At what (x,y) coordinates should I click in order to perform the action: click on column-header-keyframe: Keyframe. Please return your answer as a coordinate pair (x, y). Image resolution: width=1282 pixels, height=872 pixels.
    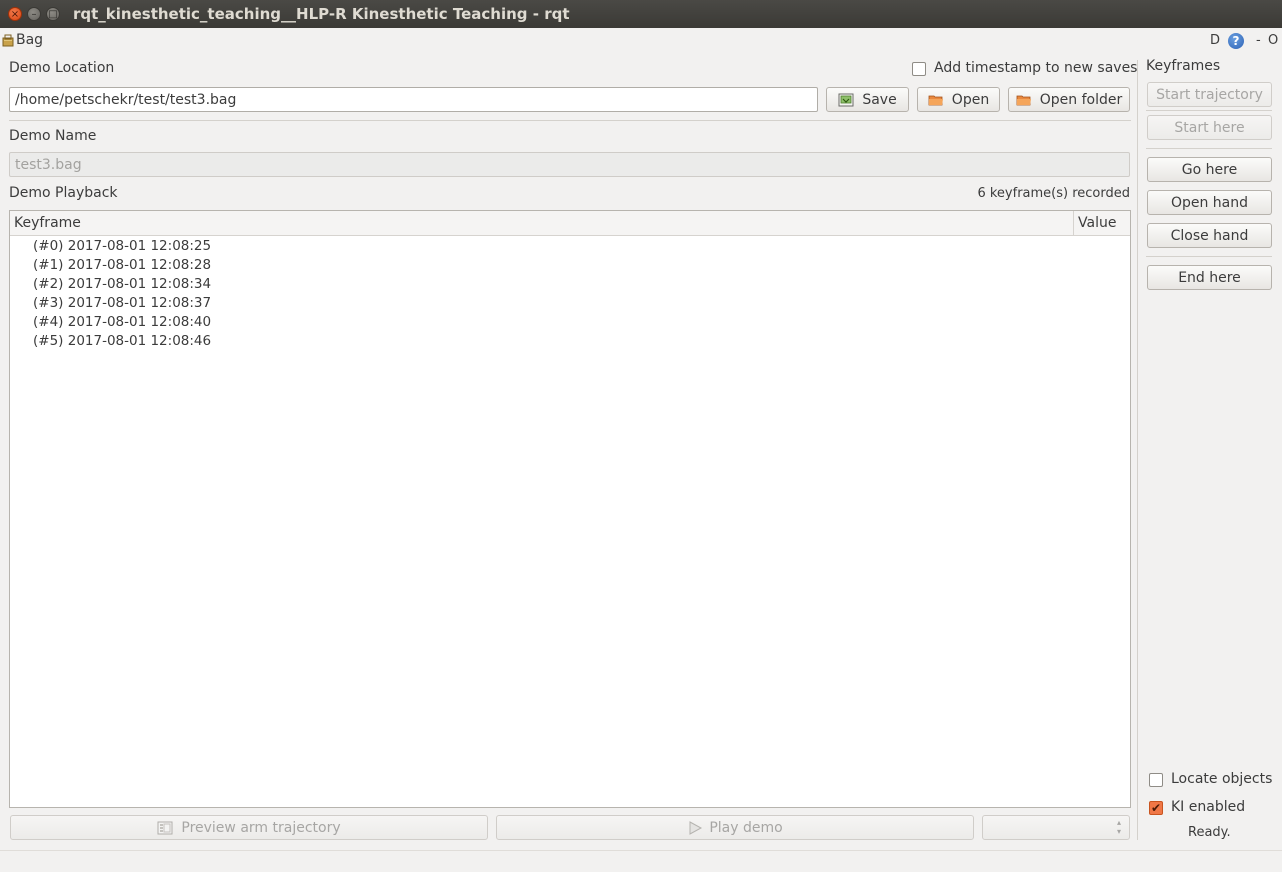
    Looking at the image, I should click on (47, 223).